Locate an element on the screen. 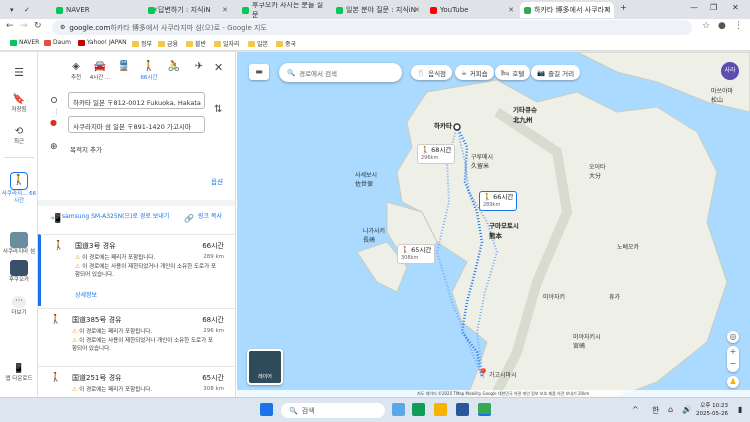  options-button: 옵션 is located at coordinates (217, 181).